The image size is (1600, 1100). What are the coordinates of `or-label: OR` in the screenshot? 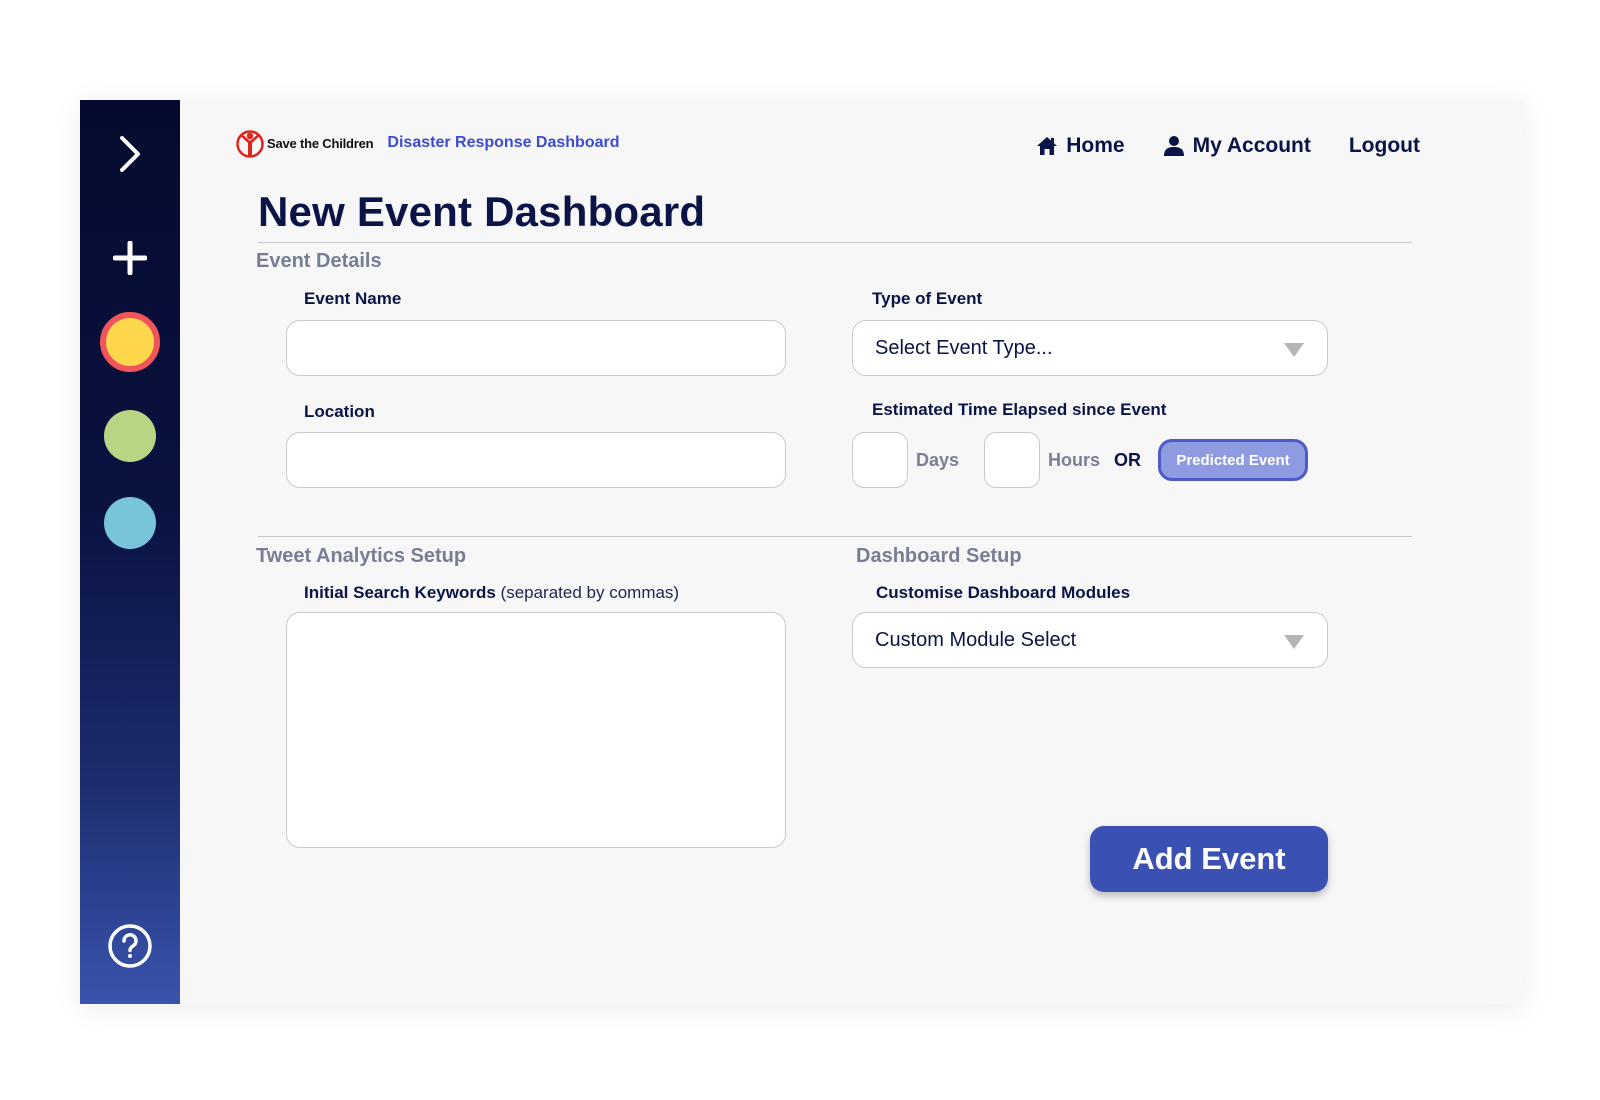 It's located at (1127, 460).